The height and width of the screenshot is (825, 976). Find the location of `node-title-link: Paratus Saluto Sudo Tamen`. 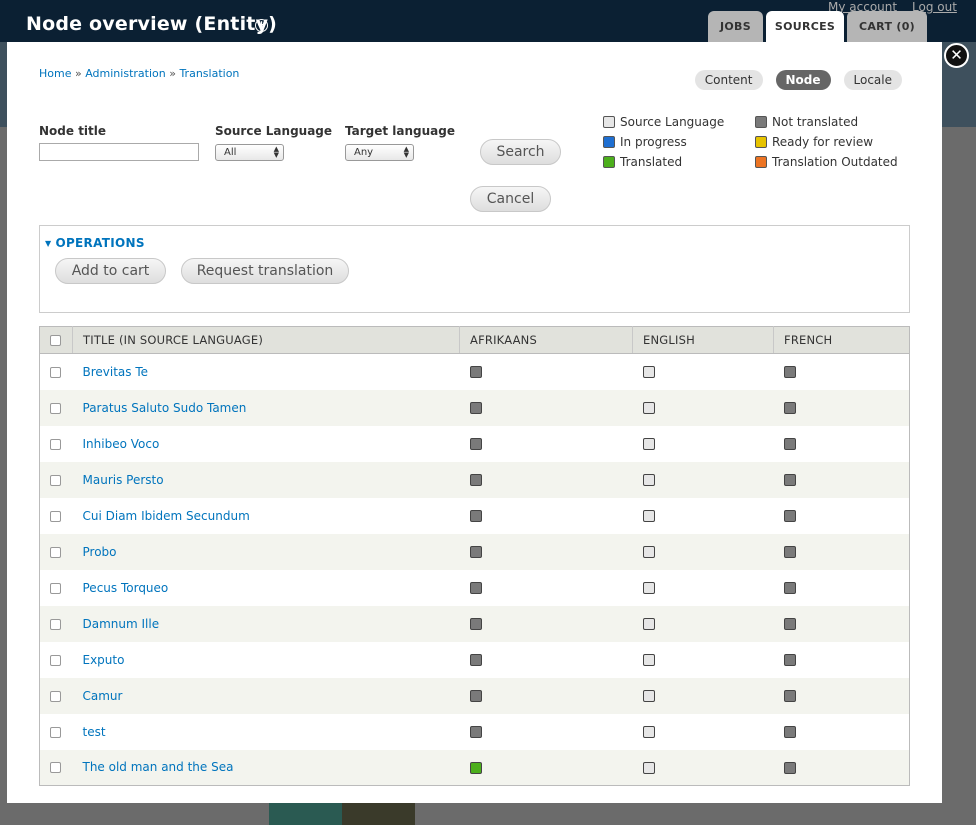

node-title-link: Paratus Saluto Sudo Tamen is located at coordinates (165, 408).